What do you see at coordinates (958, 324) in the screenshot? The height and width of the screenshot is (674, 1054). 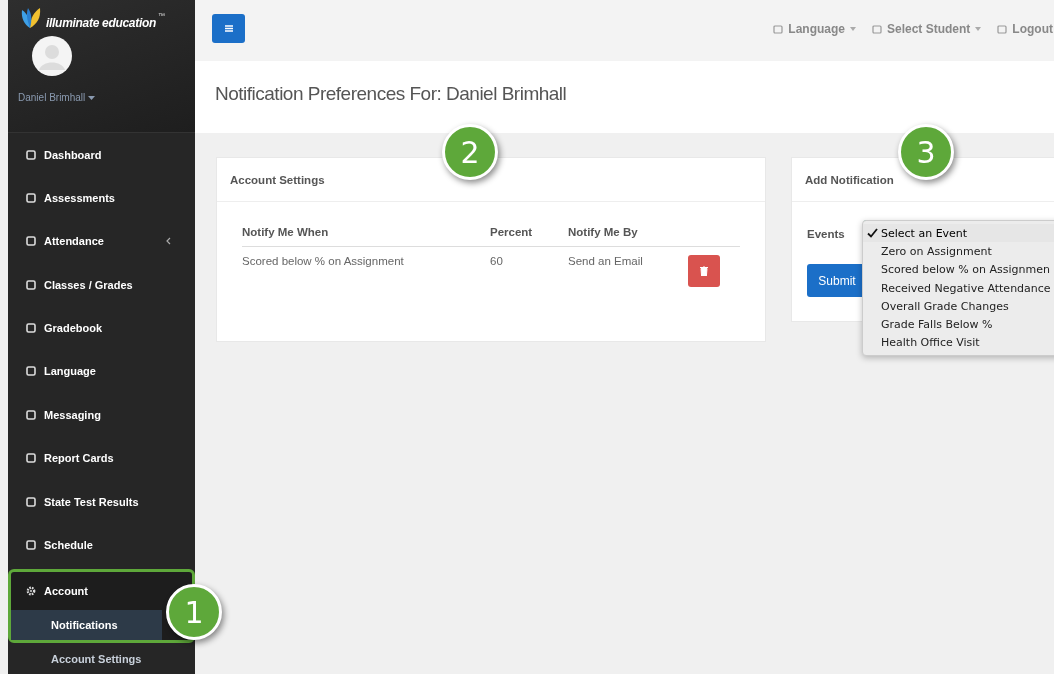 I see `dropdown-option: Grade Falls Below %` at bounding box center [958, 324].